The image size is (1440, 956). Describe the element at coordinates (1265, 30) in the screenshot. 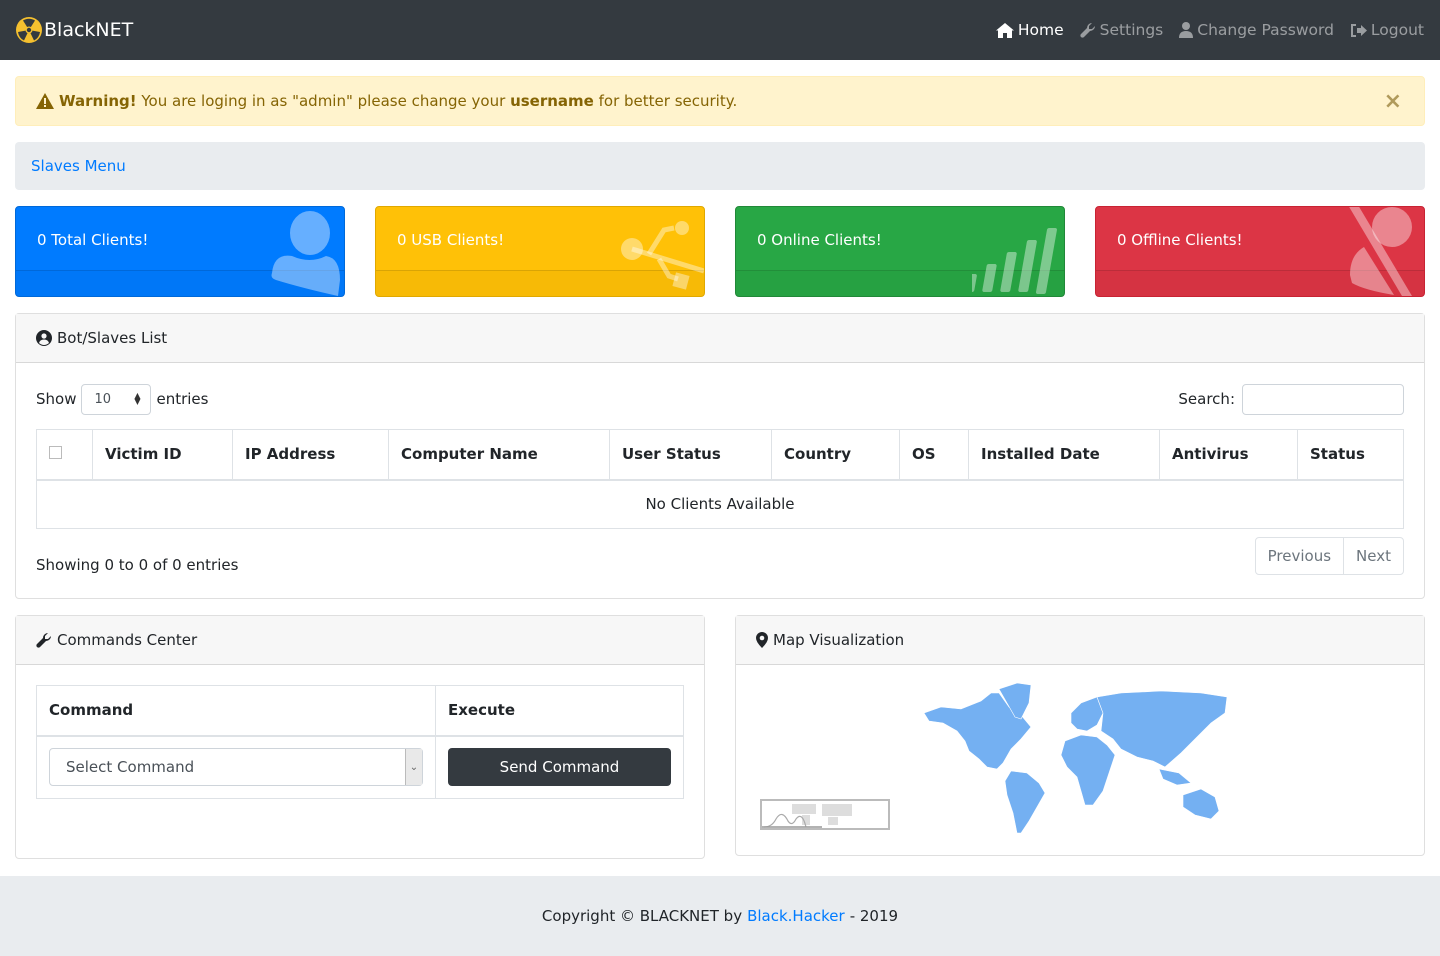

I see `nav-change-password-label: Change Password` at that location.